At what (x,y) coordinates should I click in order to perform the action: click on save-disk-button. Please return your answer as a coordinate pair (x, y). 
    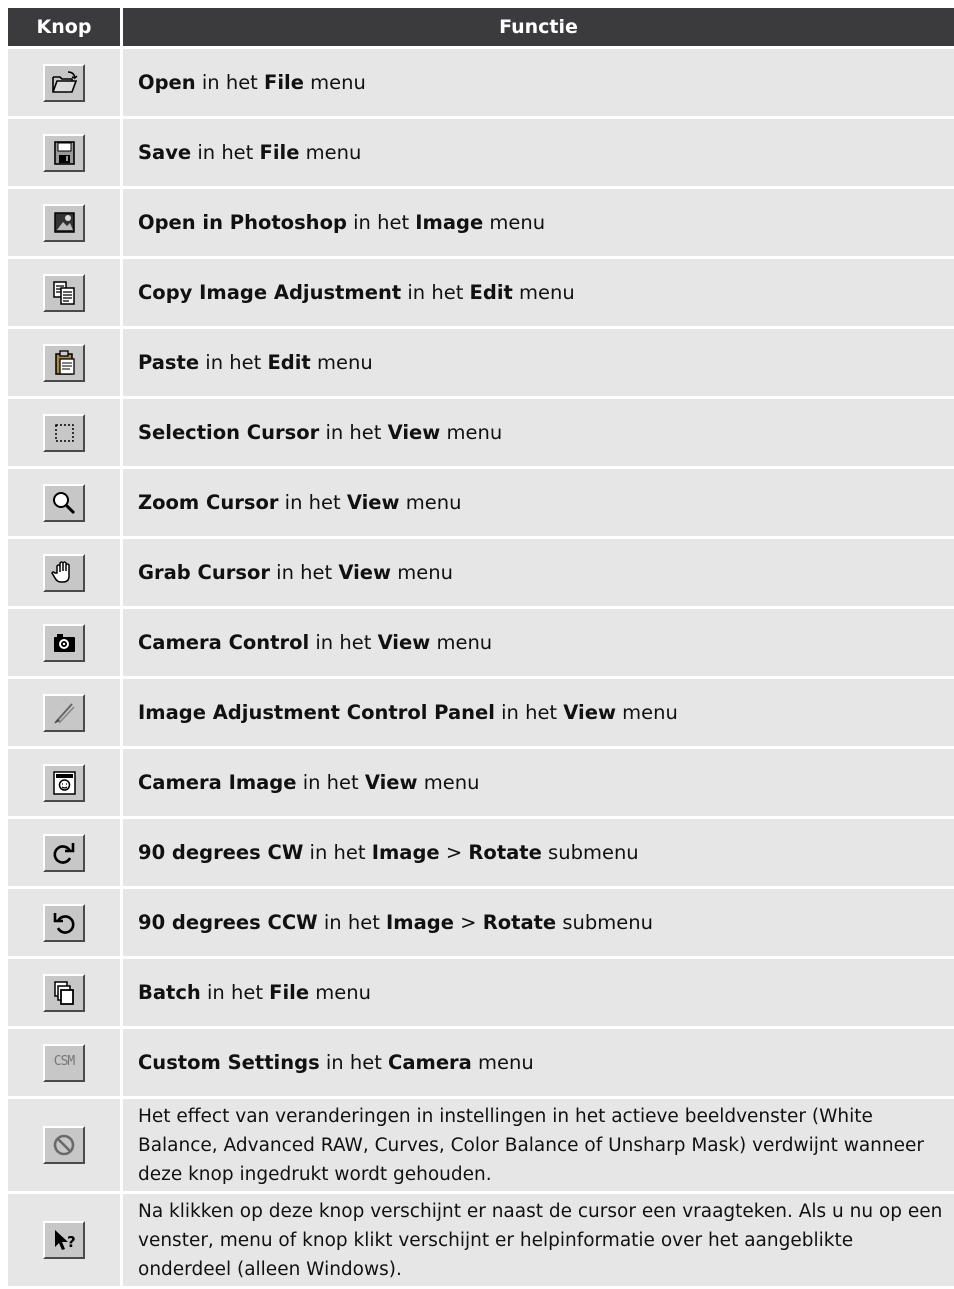
    Looking at the image, I should click on (64, 152).